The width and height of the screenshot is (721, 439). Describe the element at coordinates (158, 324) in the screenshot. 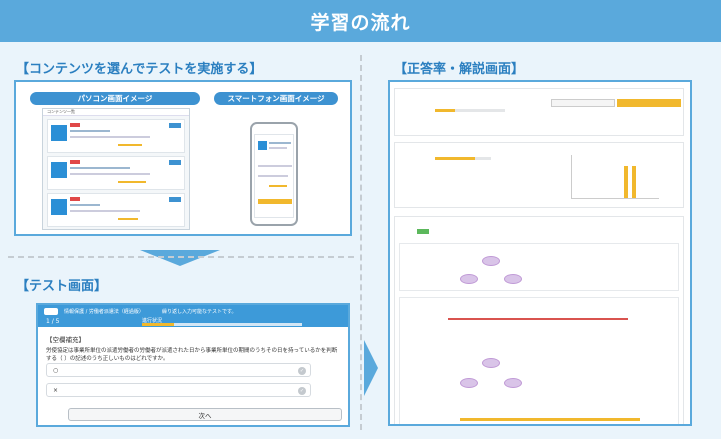

I see `progress-fill` at that location.